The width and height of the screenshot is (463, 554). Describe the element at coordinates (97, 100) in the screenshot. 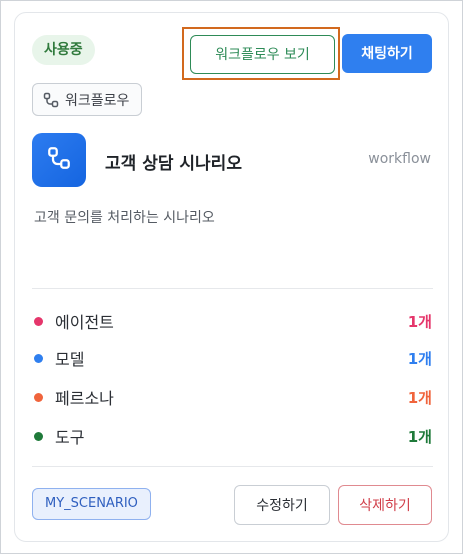

I see `type-chip-label: 워크플로우` at that location.